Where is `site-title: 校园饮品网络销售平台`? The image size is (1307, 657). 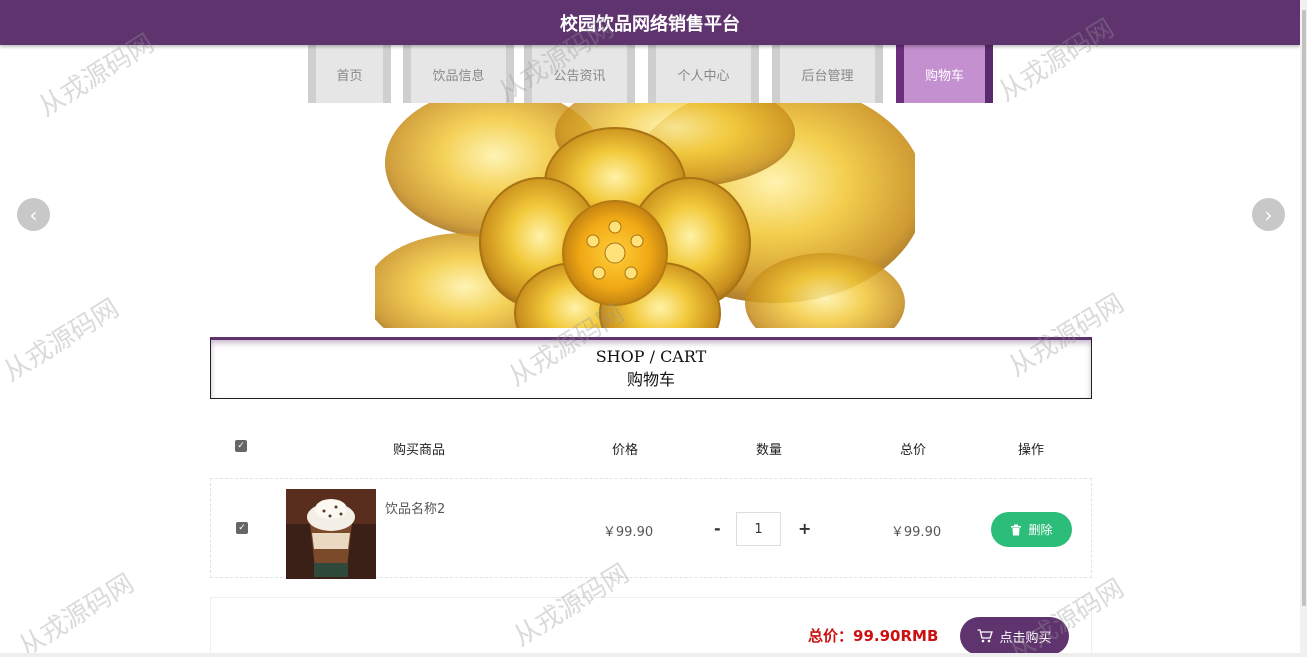 site-title: 校园饮品网络销售平台 is located at coordinates (650, 24).